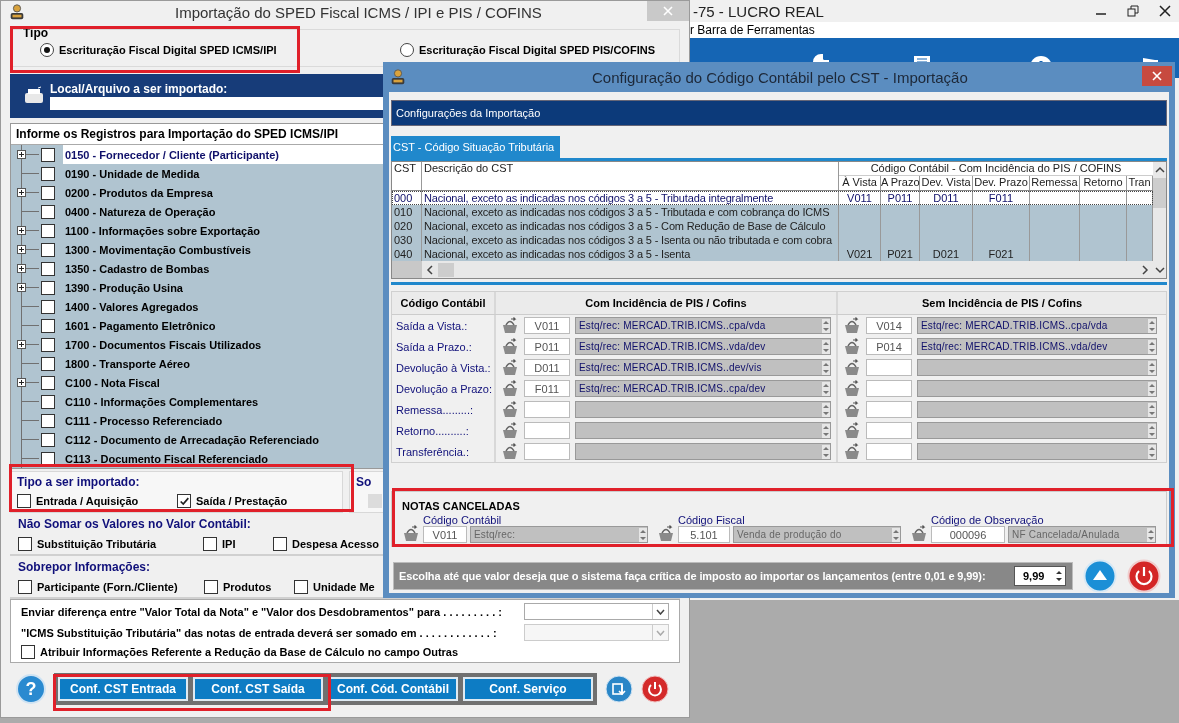 This screenshot has width=1179, height=723. I want to click on printer-icon, so click(34, 96).